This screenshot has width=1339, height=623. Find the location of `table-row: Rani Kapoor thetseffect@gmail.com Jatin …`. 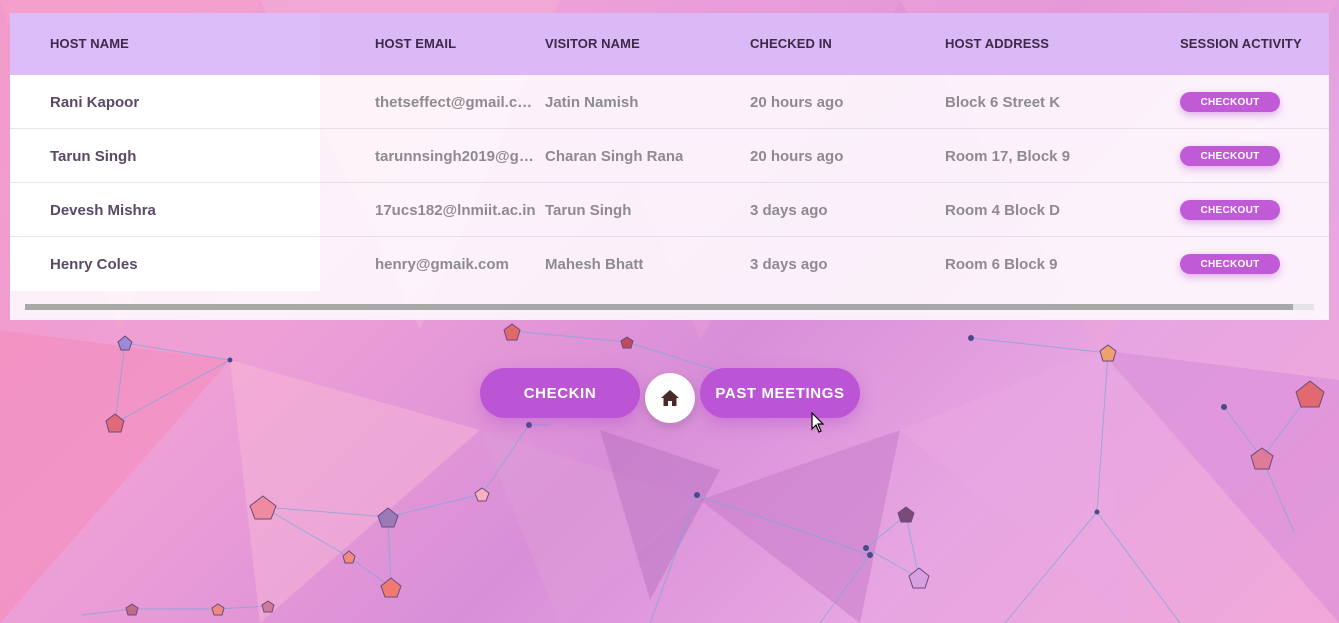

table-row: Rani Kapoor thetseffect@gmail.com Jatin … is located at coordinates (669, 102).